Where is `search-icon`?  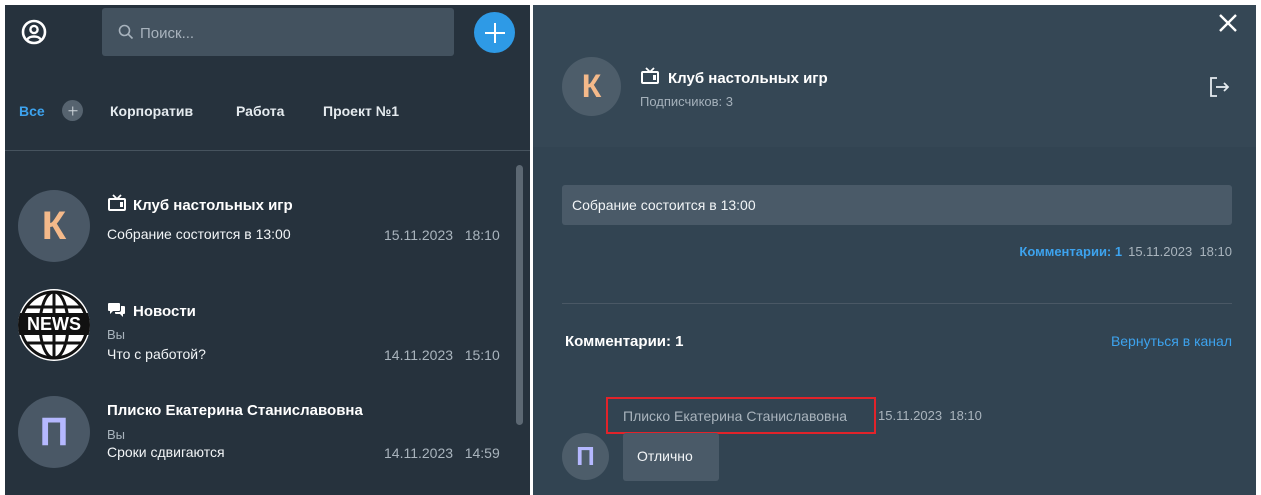 search-icon is located at coordinates (126, 34).